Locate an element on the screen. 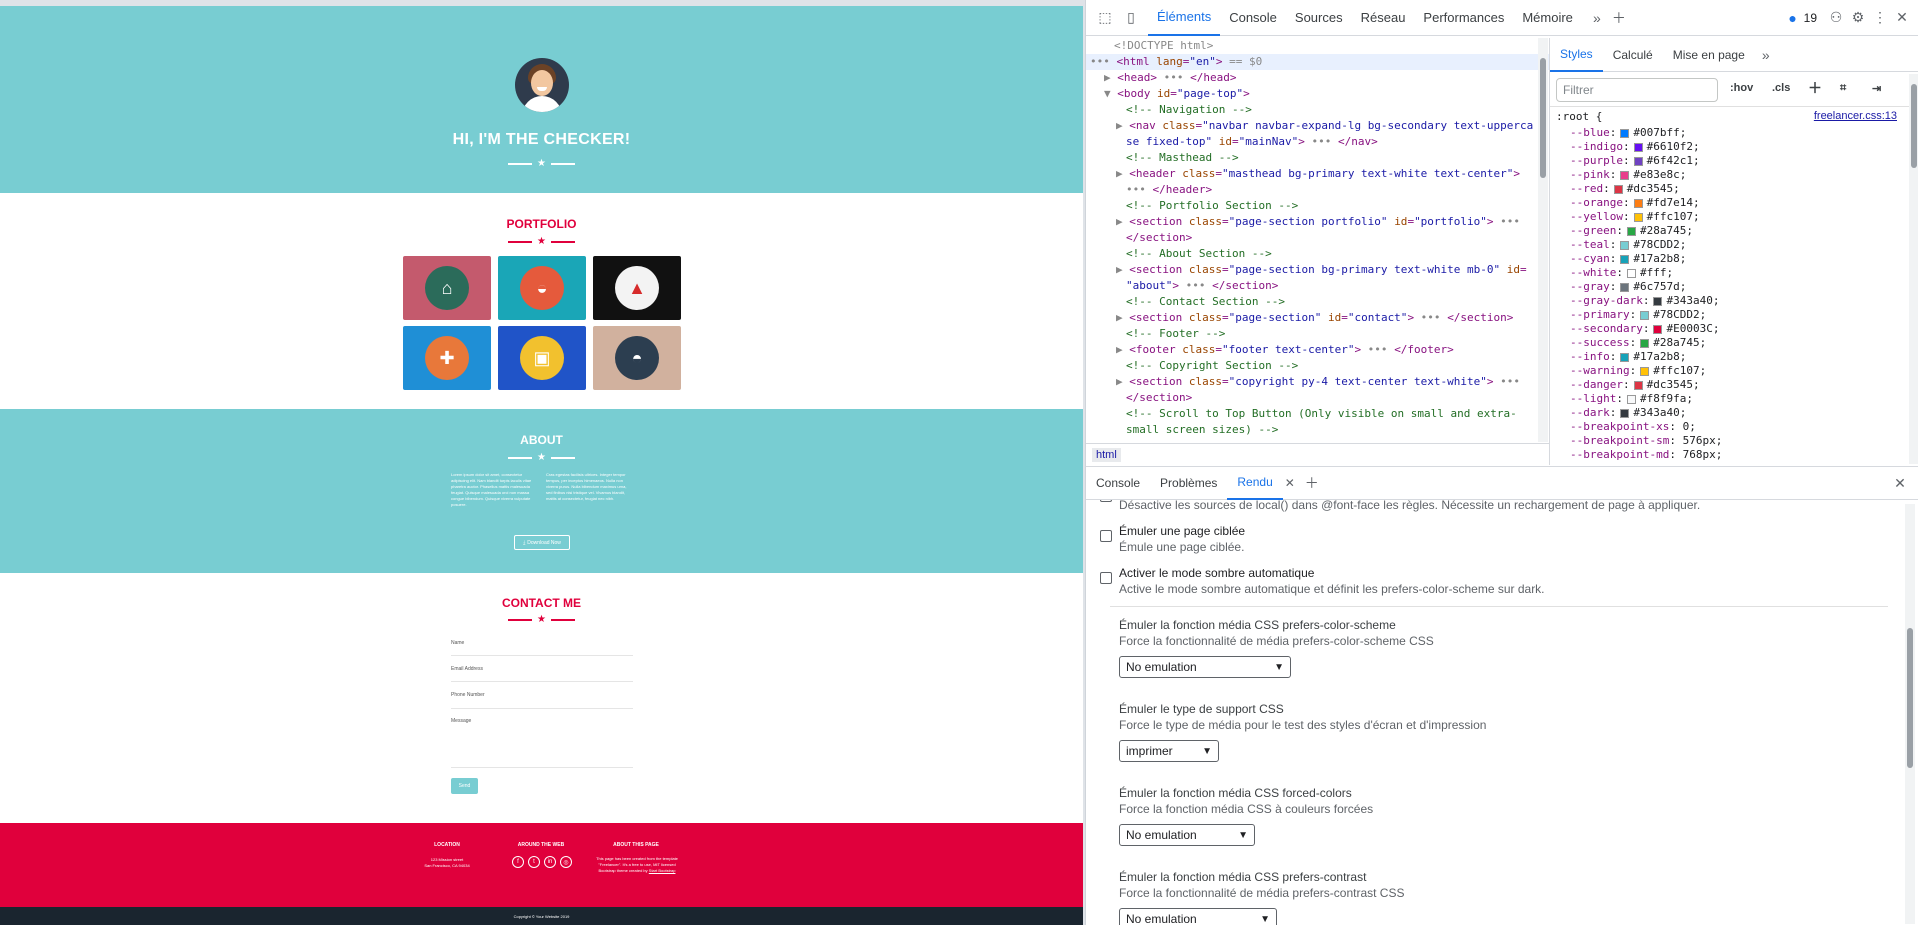 The image size is (1918, 925). cls-toggle: .cls is located at coordinates (1781, 88).